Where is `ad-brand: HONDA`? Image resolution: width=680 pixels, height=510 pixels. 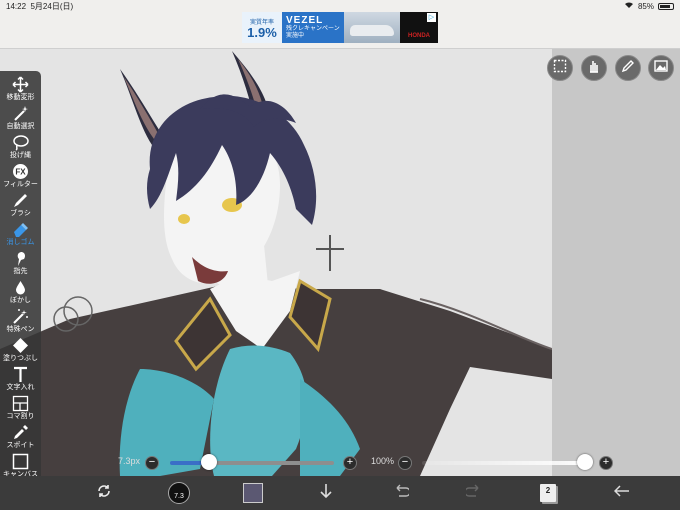 ad-brand: HONDA is located at coordinates (419, 36).